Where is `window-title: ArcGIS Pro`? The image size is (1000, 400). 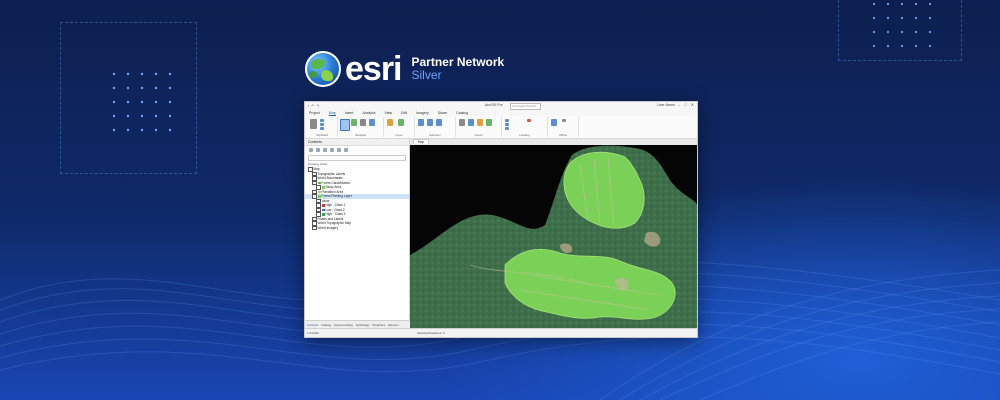
window-title: ArcGIS Pro is located at coordinates (494, 105).